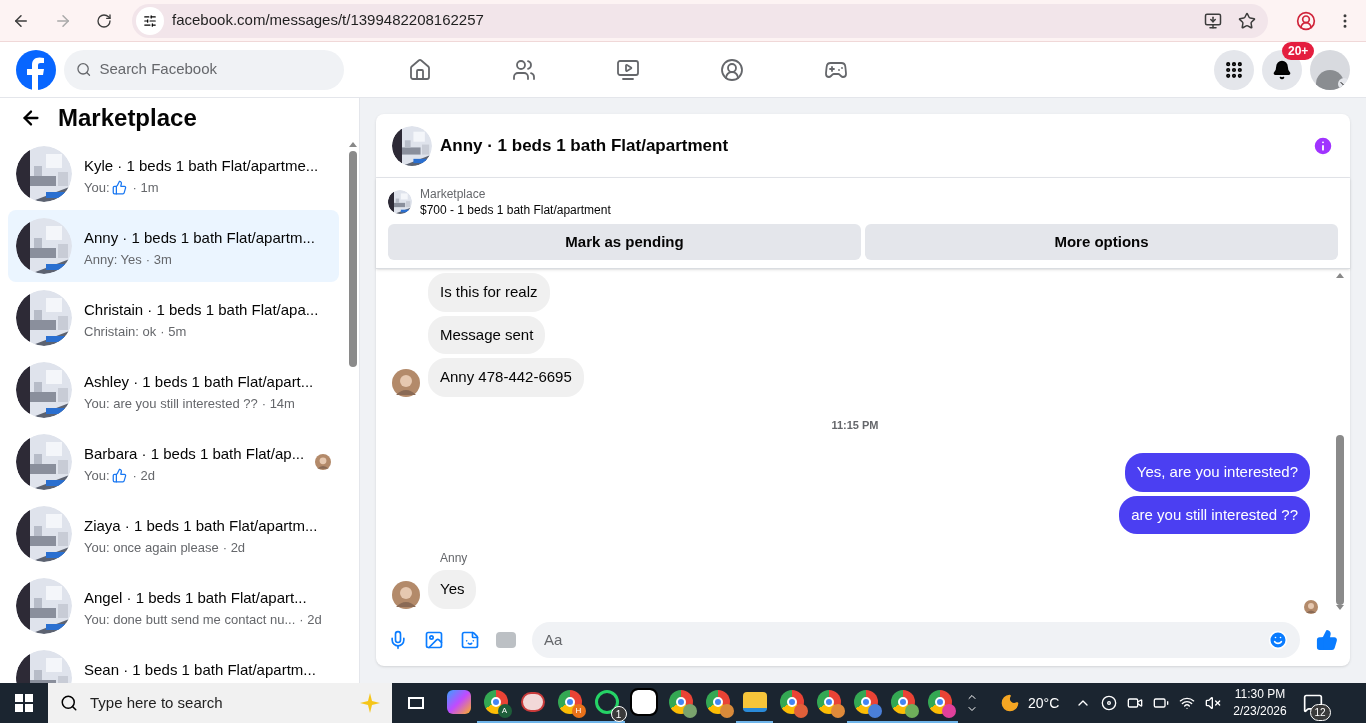 The image size is (1366, 723). Describe the element at coordinates (578, 711) in the screenshot. I see `profile-badge: H` at that location.